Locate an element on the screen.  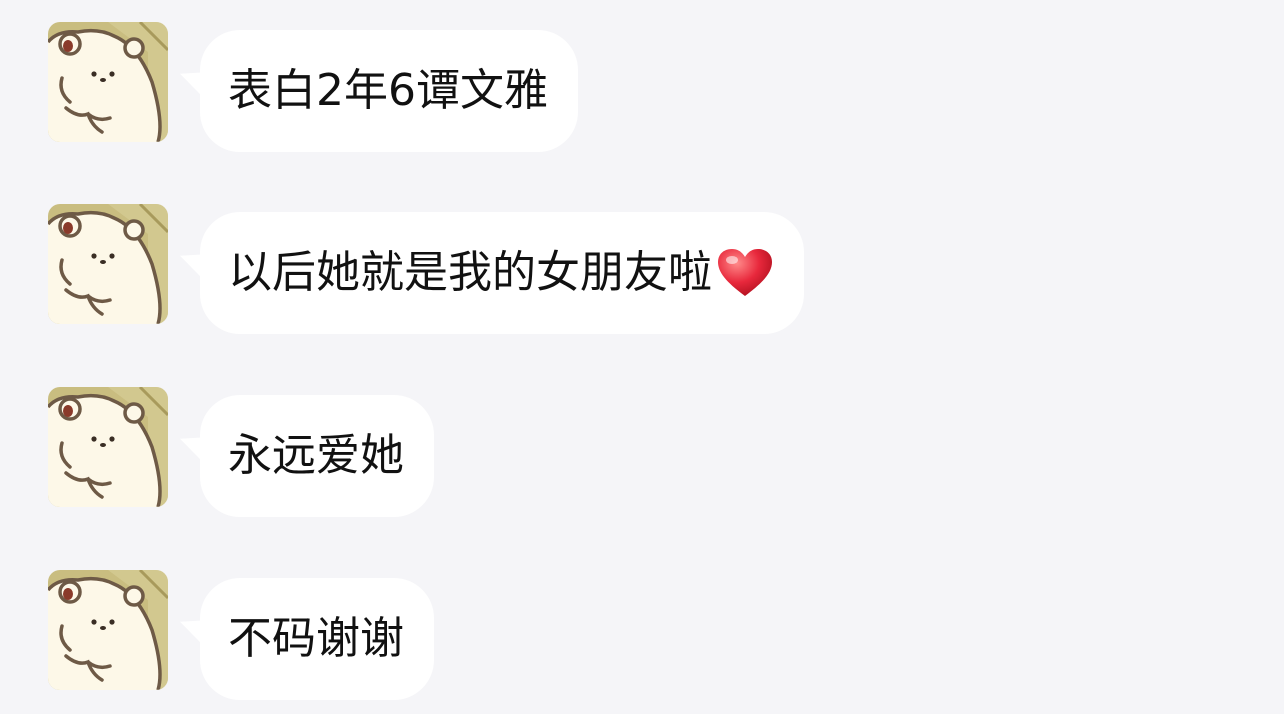
message-text: 永远爱她 is located at coordinates (316, 455).